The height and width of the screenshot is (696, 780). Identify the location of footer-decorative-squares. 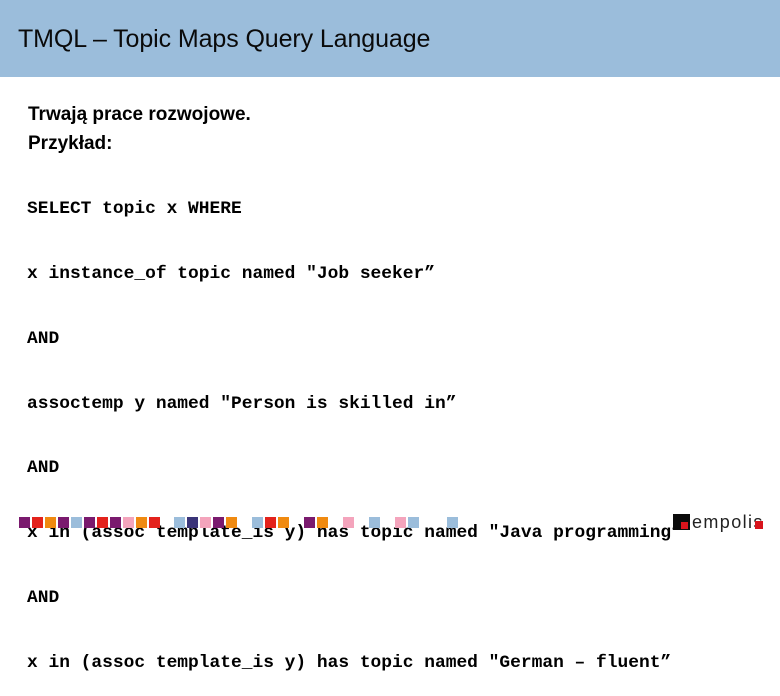
(250, 523).